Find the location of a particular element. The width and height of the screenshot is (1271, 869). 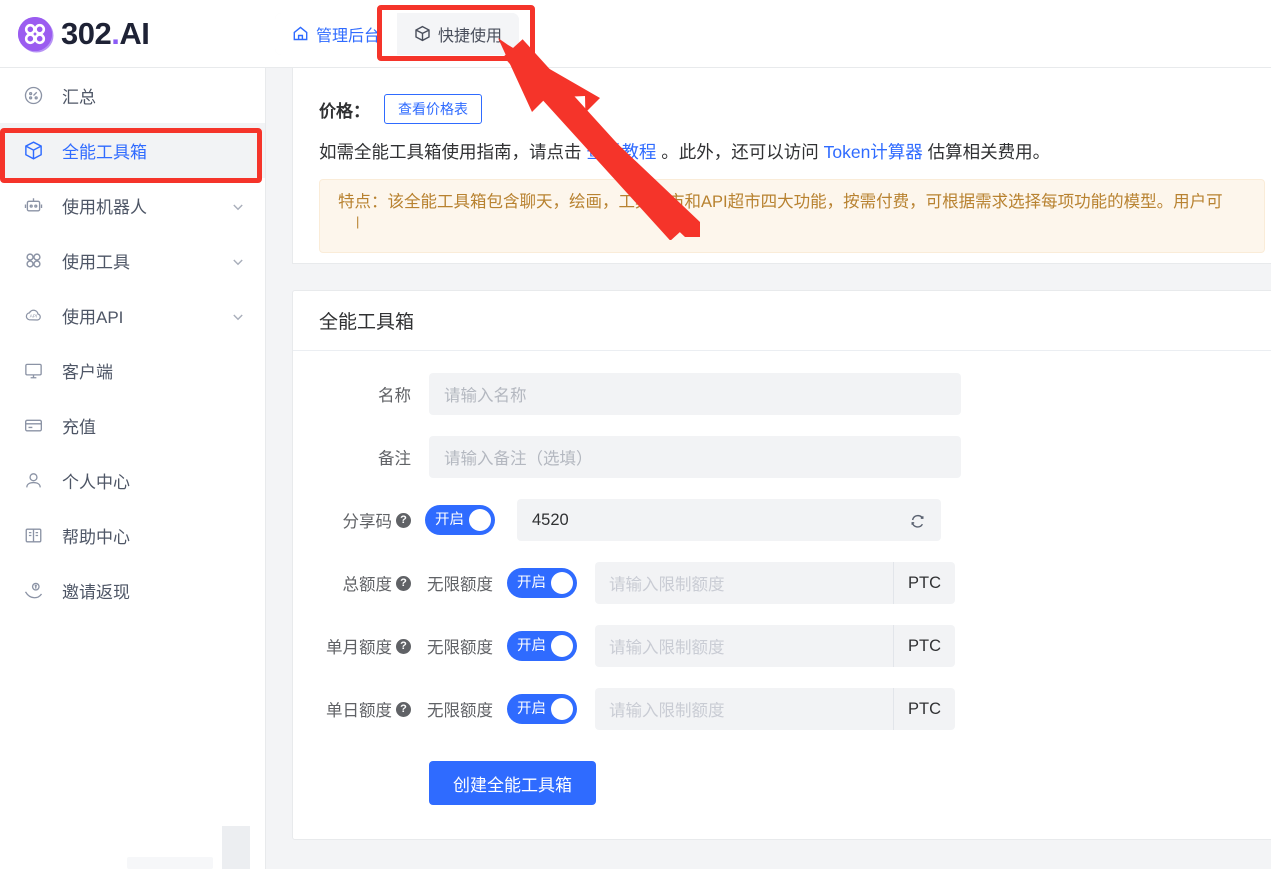

clipped-row is located at coordinates (792, 74).